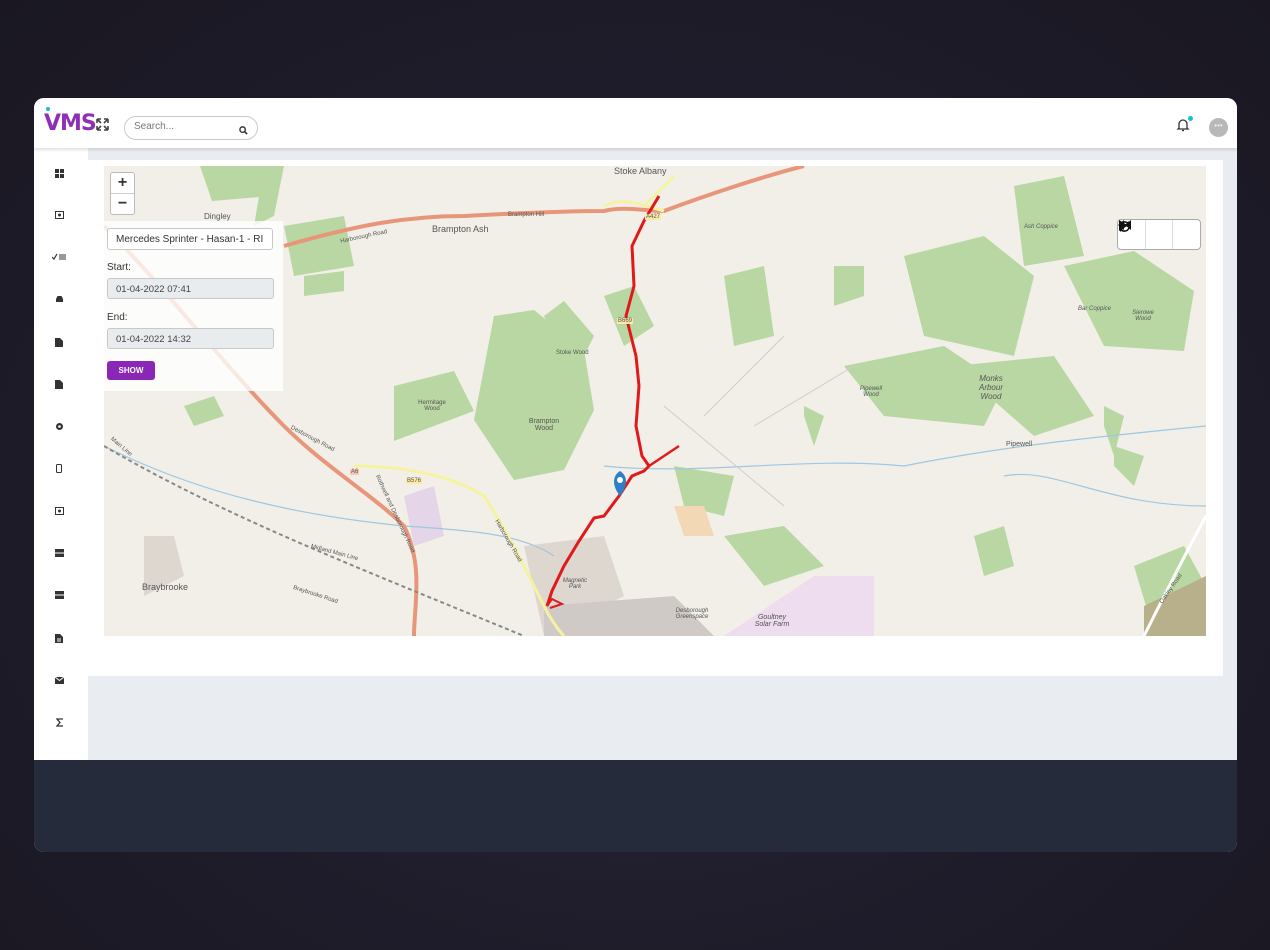  I want to click on server-icon, so click(59, 553).